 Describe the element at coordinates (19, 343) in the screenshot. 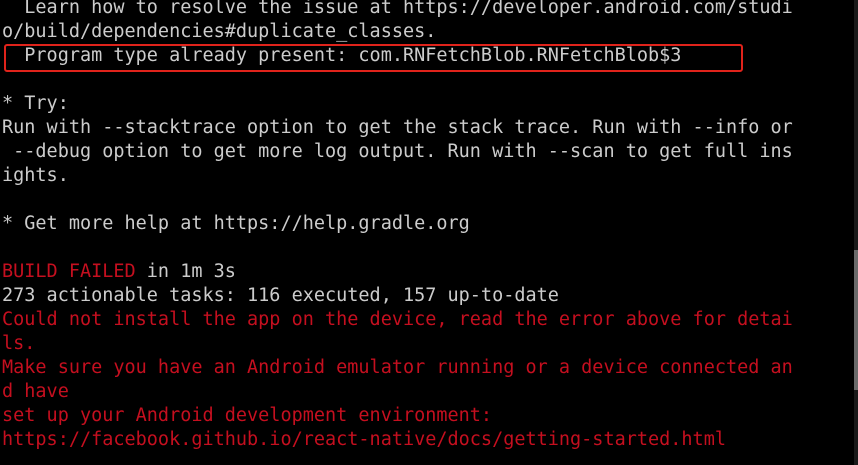

I see `log-line-error: ls.` at that location.